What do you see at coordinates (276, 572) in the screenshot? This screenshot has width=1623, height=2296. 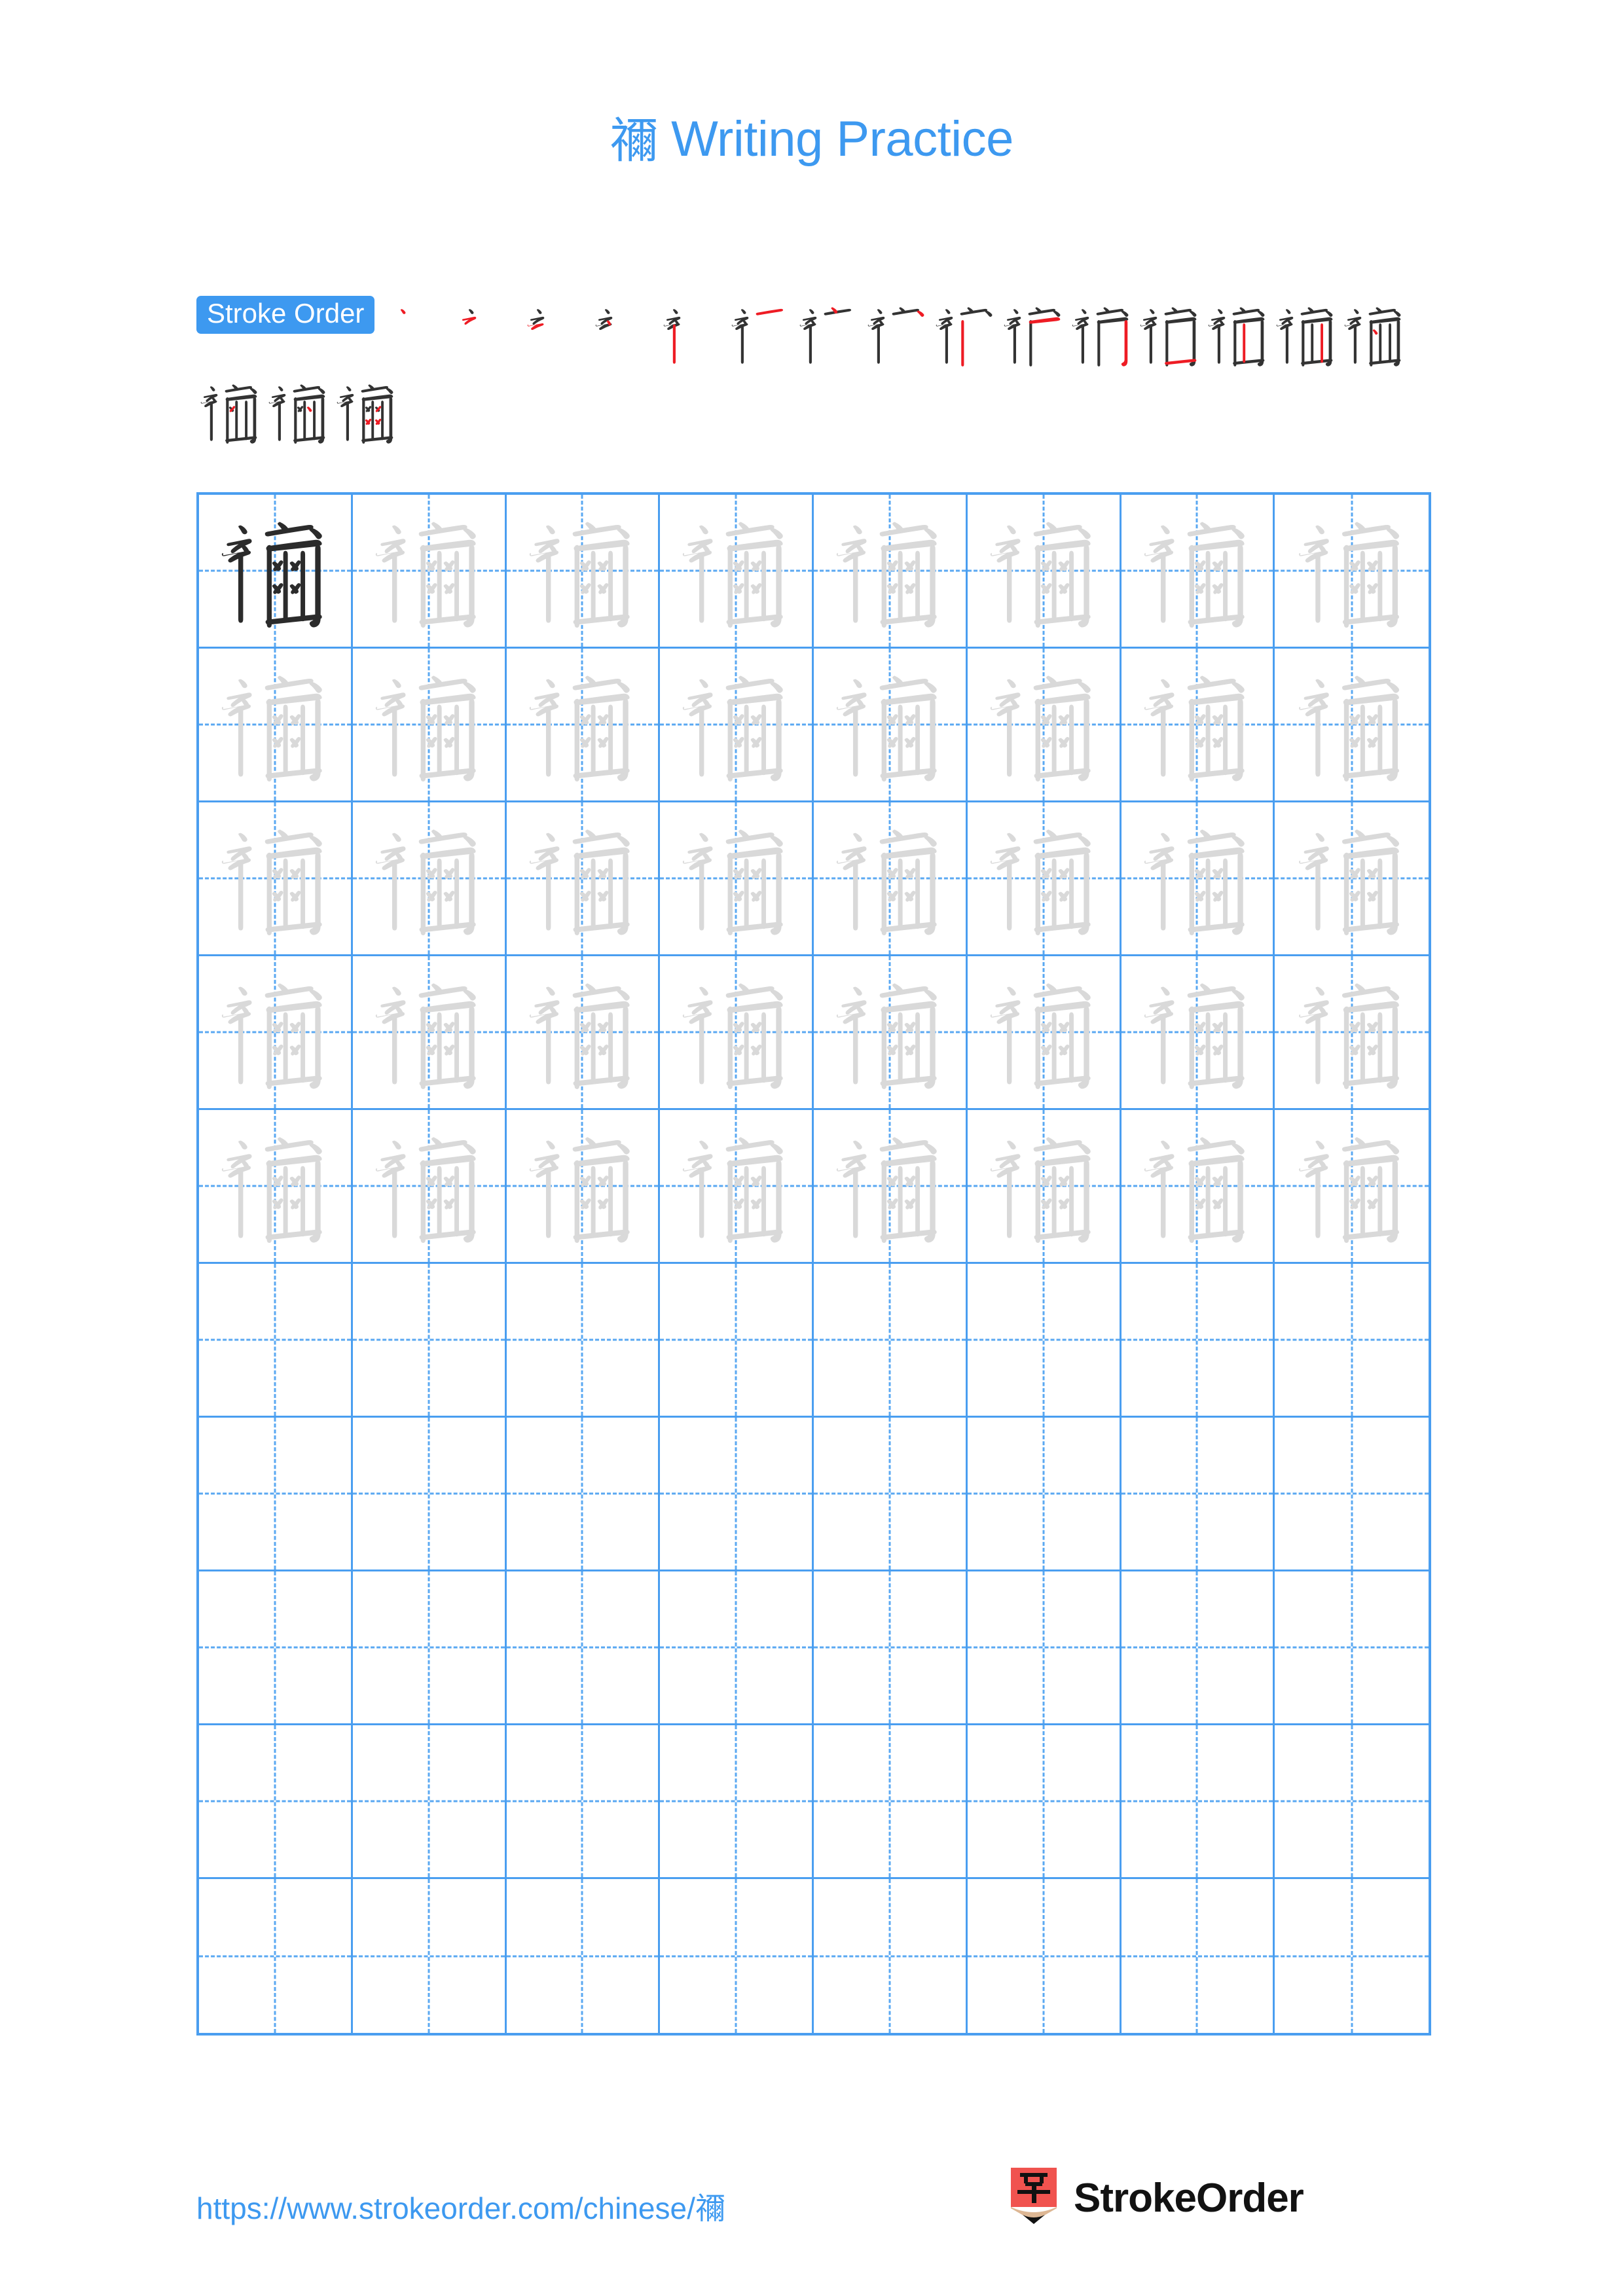 I see `practice-cell-r1-c1` at bounding box center [276, 572].